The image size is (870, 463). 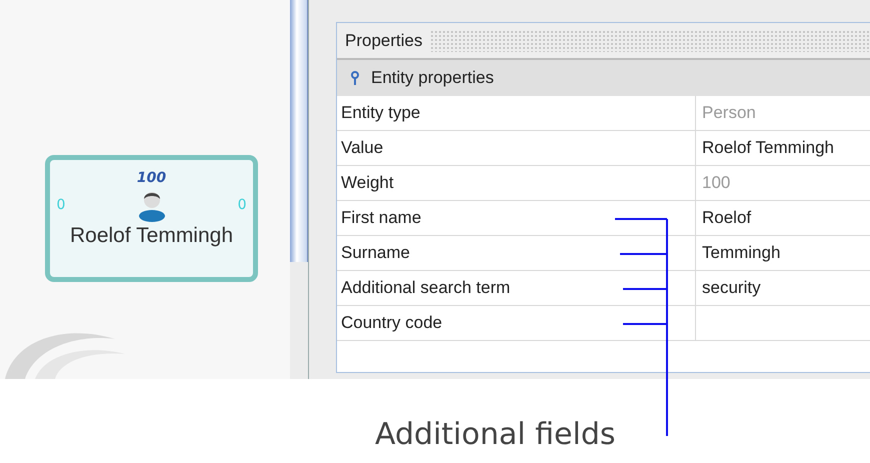 I want to click on panel-title: Properties, so click(x=383, y=40).